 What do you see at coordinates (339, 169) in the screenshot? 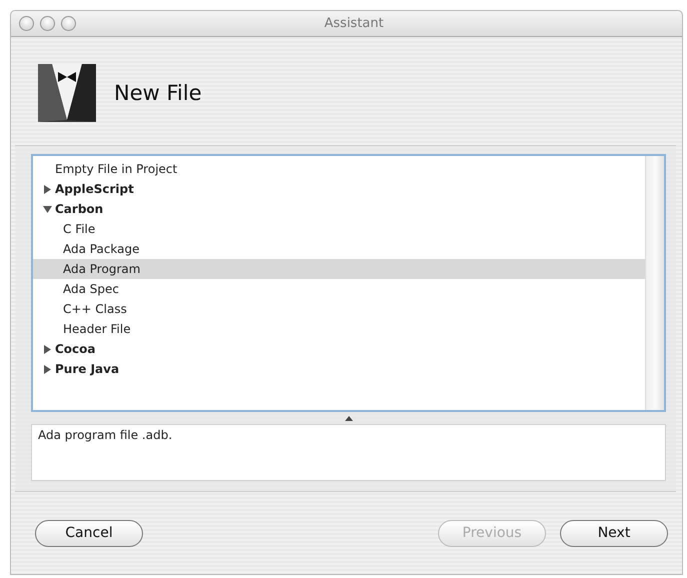
I see `tree-item: Empty File in Project` at bounding box center [339, 169].